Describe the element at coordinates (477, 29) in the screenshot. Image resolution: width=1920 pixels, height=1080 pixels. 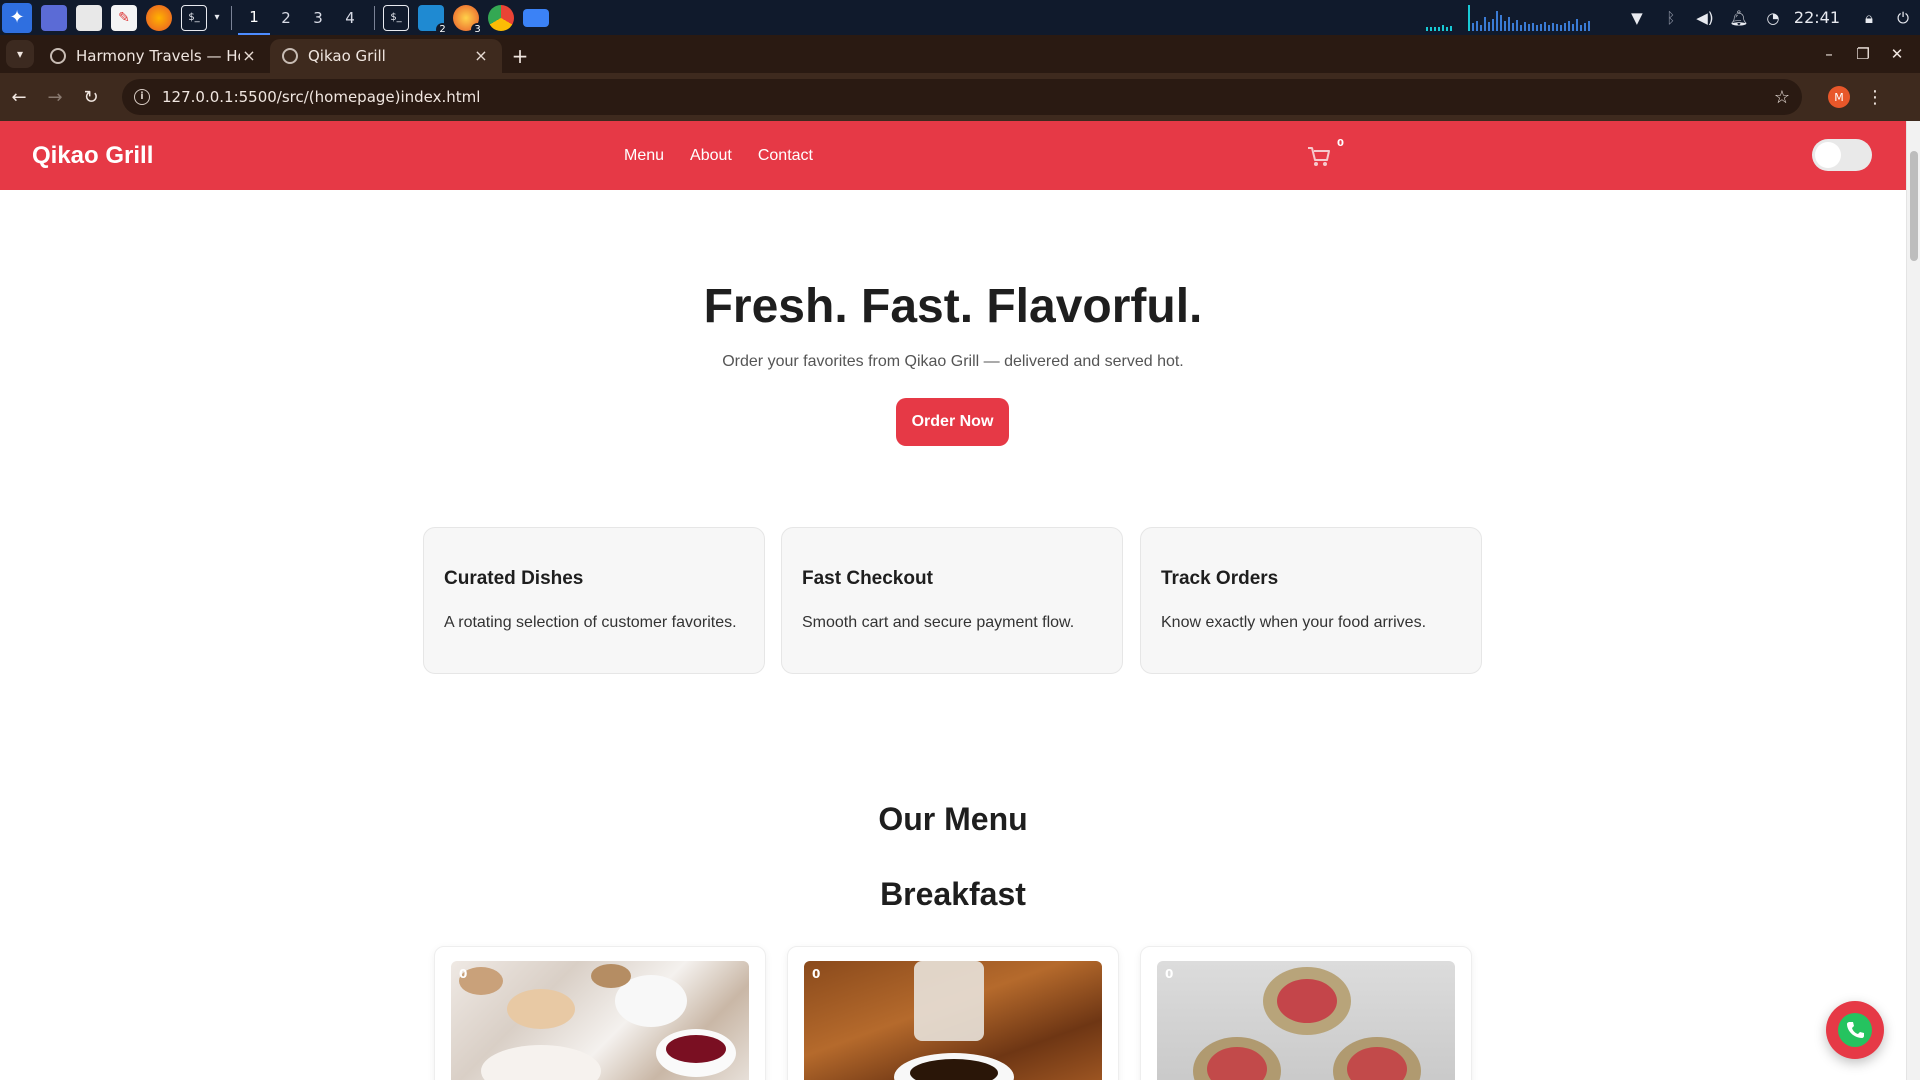
I see `window-count-badge: 3` at that location.